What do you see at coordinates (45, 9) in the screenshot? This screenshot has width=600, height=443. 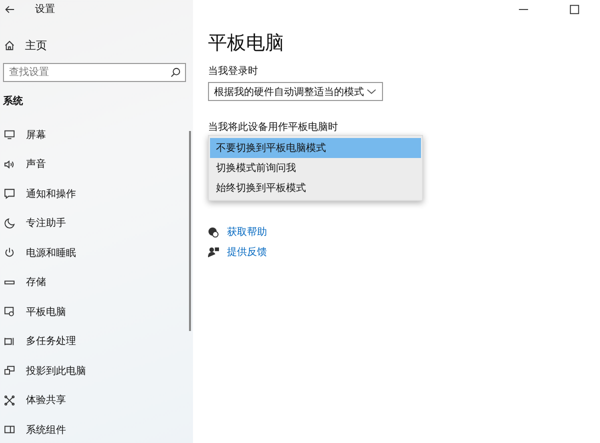 I see `window-title: 设置` at bounding box center [45, 9].